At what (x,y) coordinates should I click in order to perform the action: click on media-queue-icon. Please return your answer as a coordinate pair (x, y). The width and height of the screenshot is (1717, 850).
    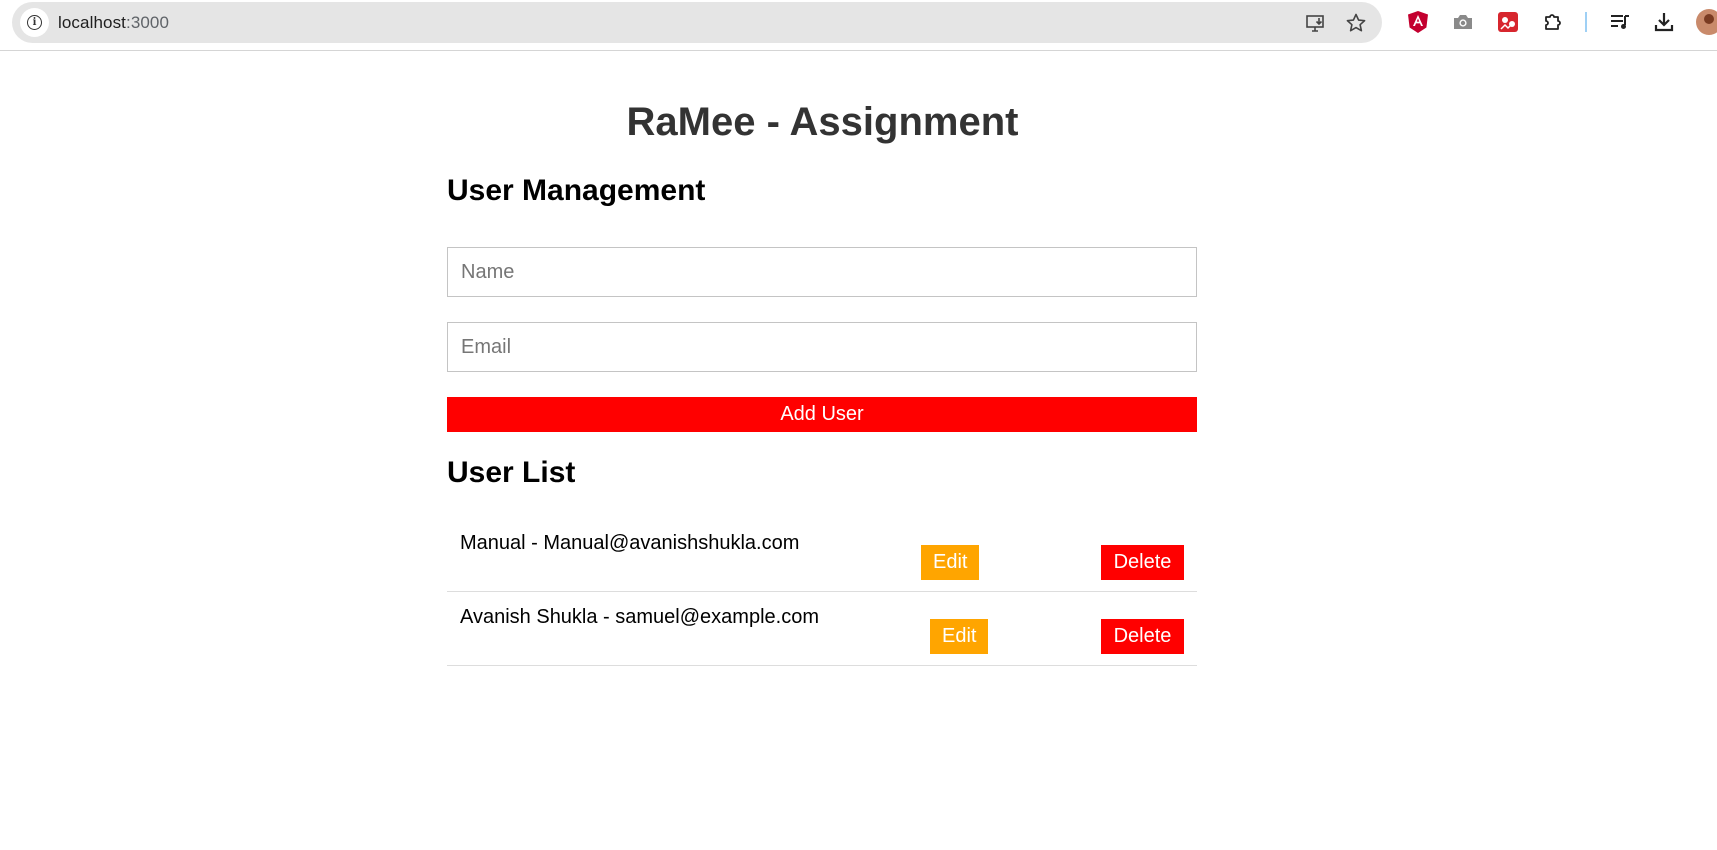
    Looking at the image, I should click on (1620, 22).